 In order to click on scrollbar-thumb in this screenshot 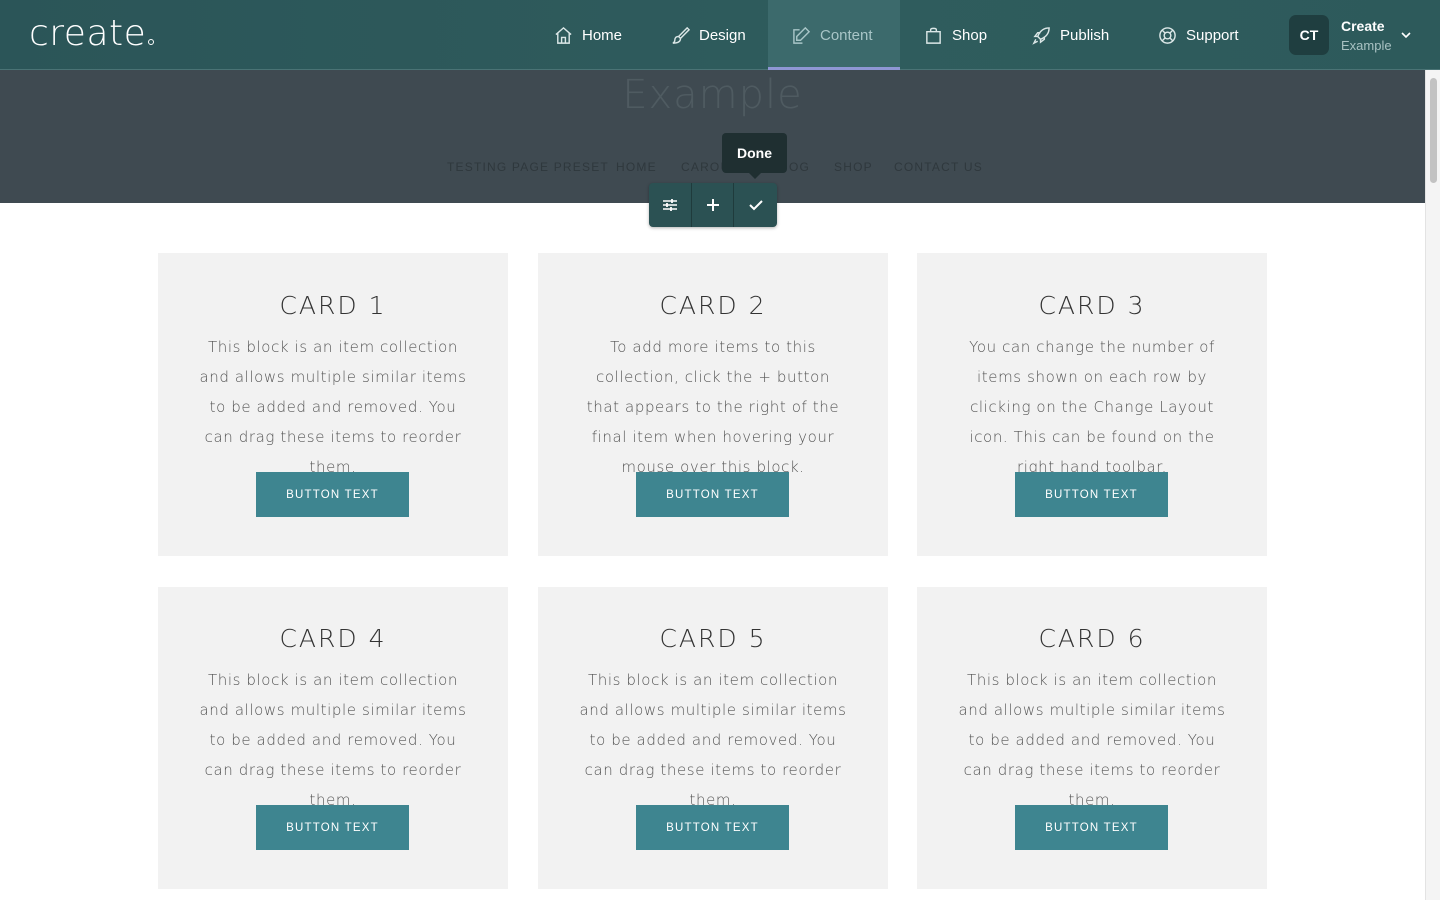, I will do `click(1433, 130)`.